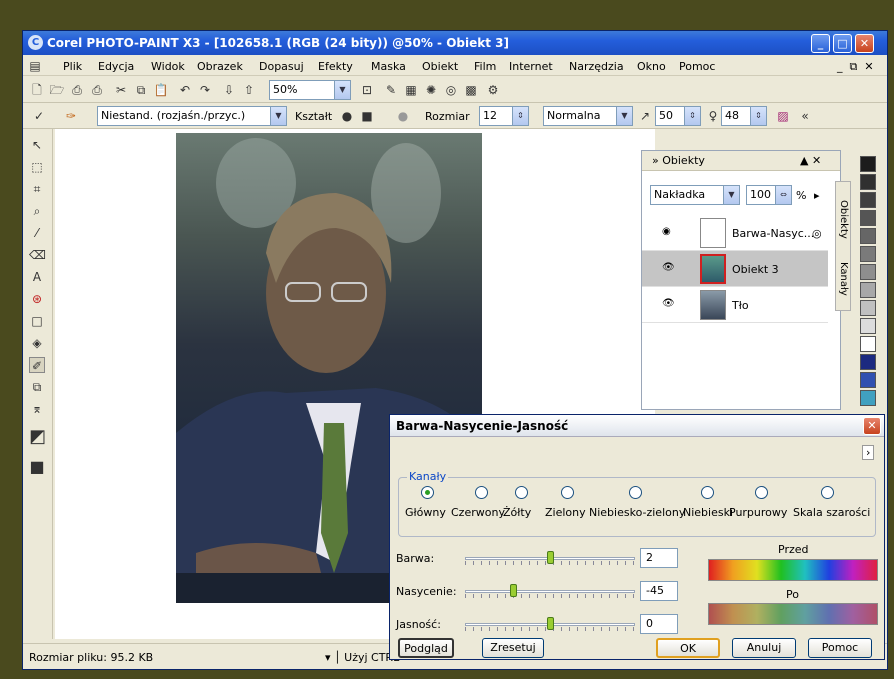 The height and width of the screenshot is (679, 894). Describe the element at coordinates (37, 409) in the screenshot. I see `image-sprayer-icon: ⌆` at that location.